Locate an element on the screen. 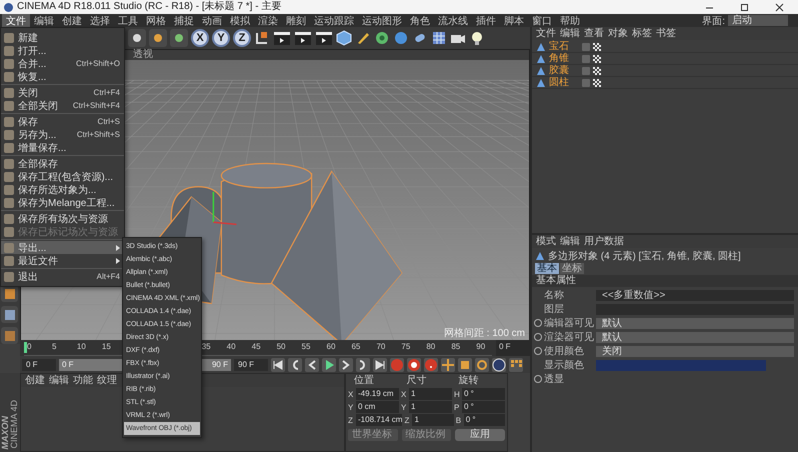 This screenshot has height=452, width=798. column-header: 旋转 is located at coordinates (469, 381).